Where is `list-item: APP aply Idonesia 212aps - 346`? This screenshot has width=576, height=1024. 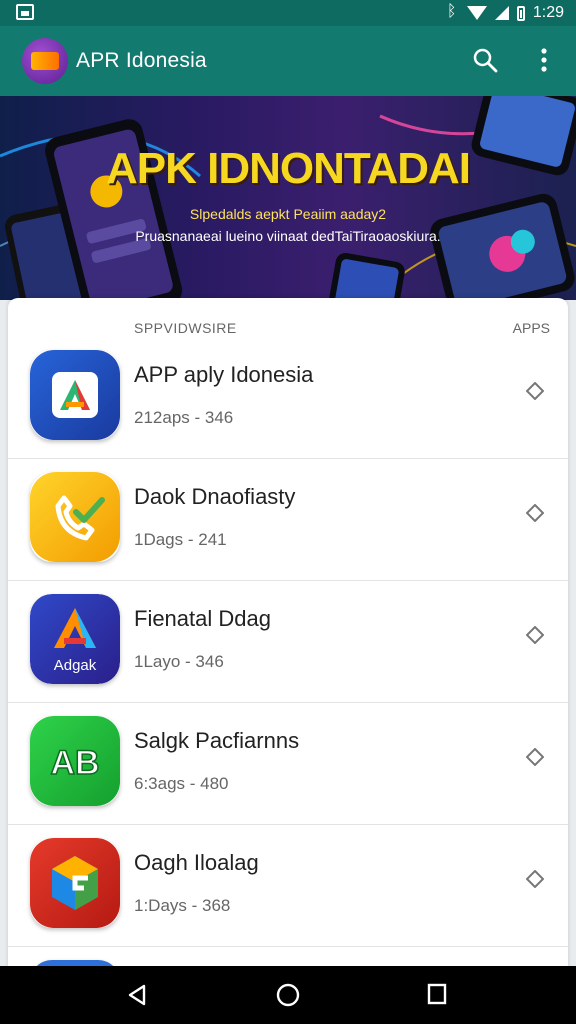
list-item: APP aply Idonesia 212aps - 346 is located at coordinates (288, 397).